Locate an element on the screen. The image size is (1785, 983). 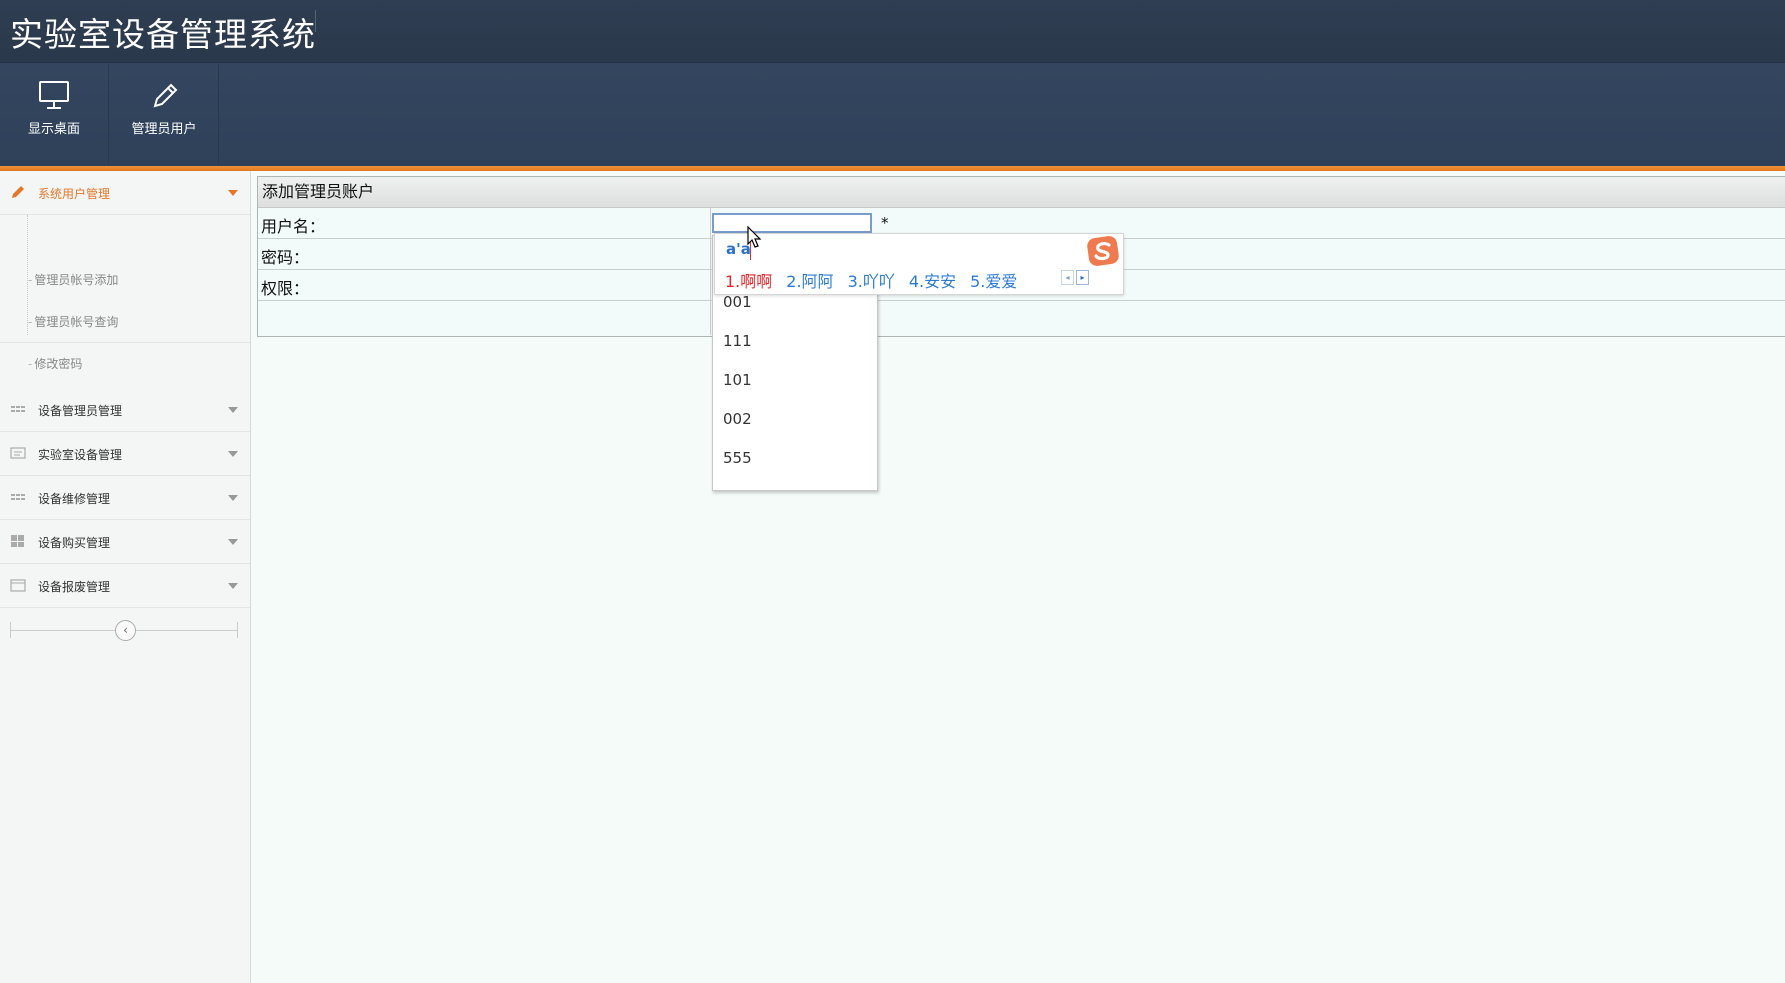
show-desktop-button: 显示桌面 is located at coordinates (54, 114).